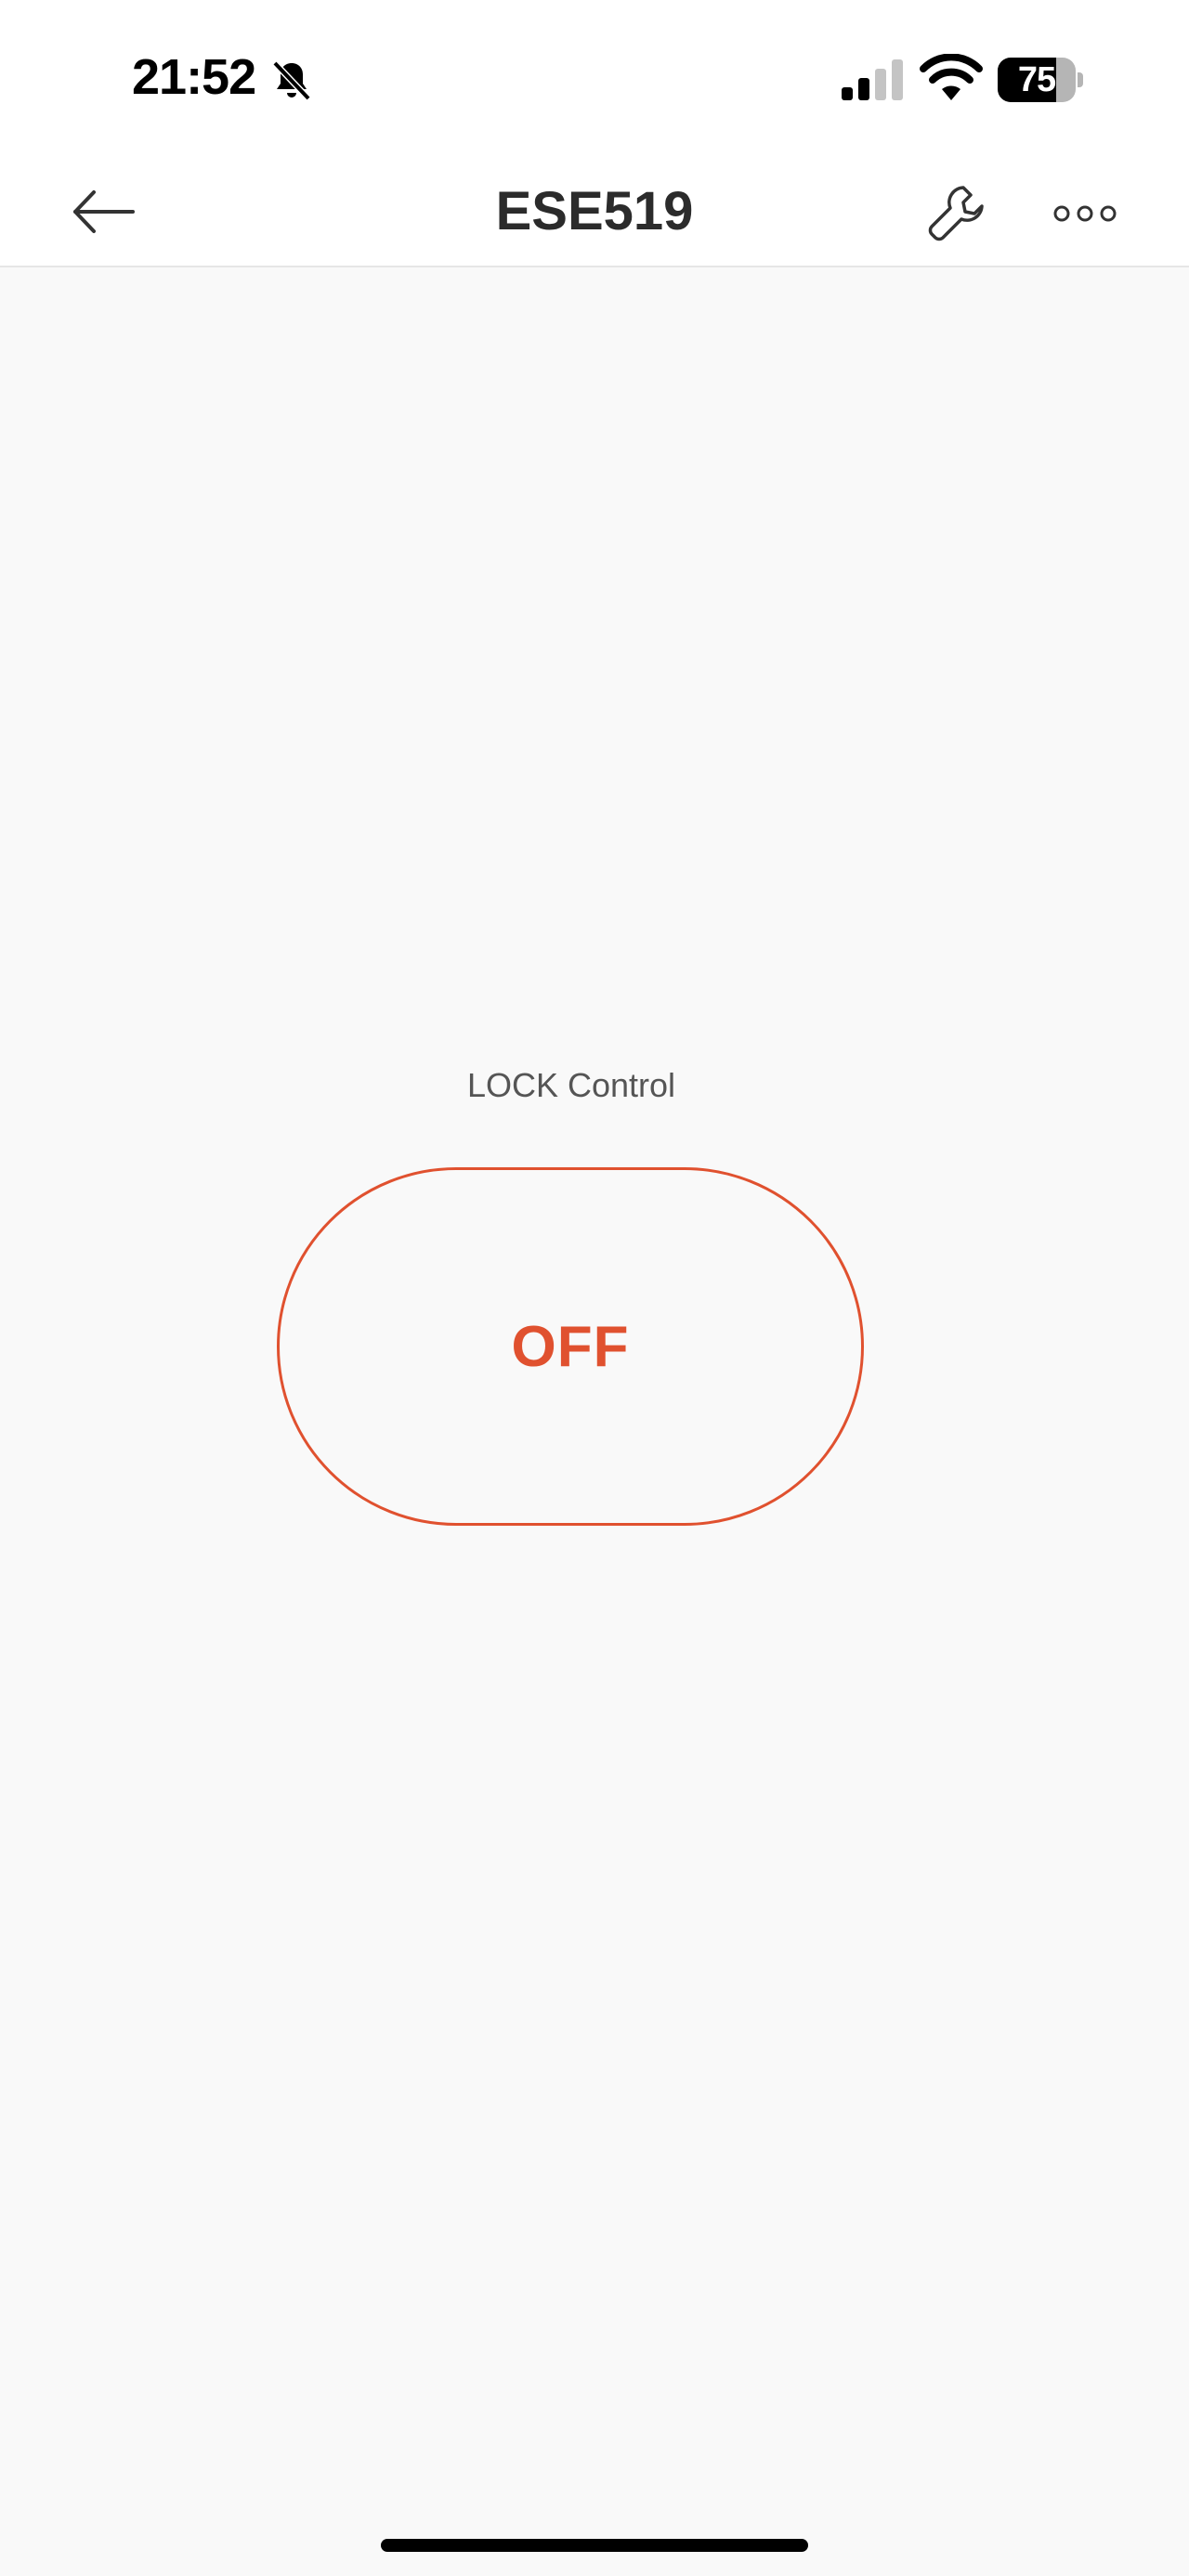 This screenshot has width=1189, height=2576. I want to click on nav-bar: ESE519, so click(594, 213).